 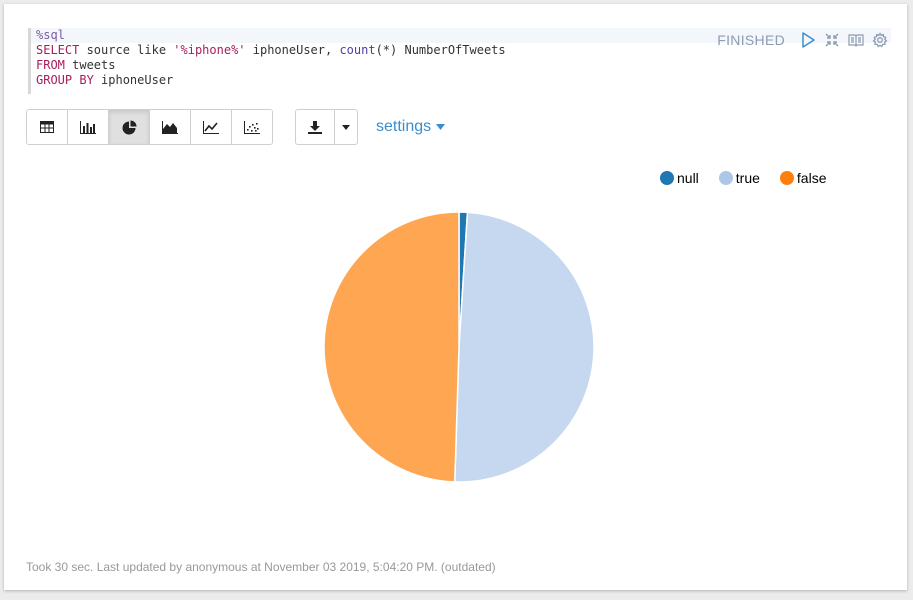 What do you see at coordinates (404, 126) in the screenshot?
I see `settings-label: settings` at bounding box center [404, 126].